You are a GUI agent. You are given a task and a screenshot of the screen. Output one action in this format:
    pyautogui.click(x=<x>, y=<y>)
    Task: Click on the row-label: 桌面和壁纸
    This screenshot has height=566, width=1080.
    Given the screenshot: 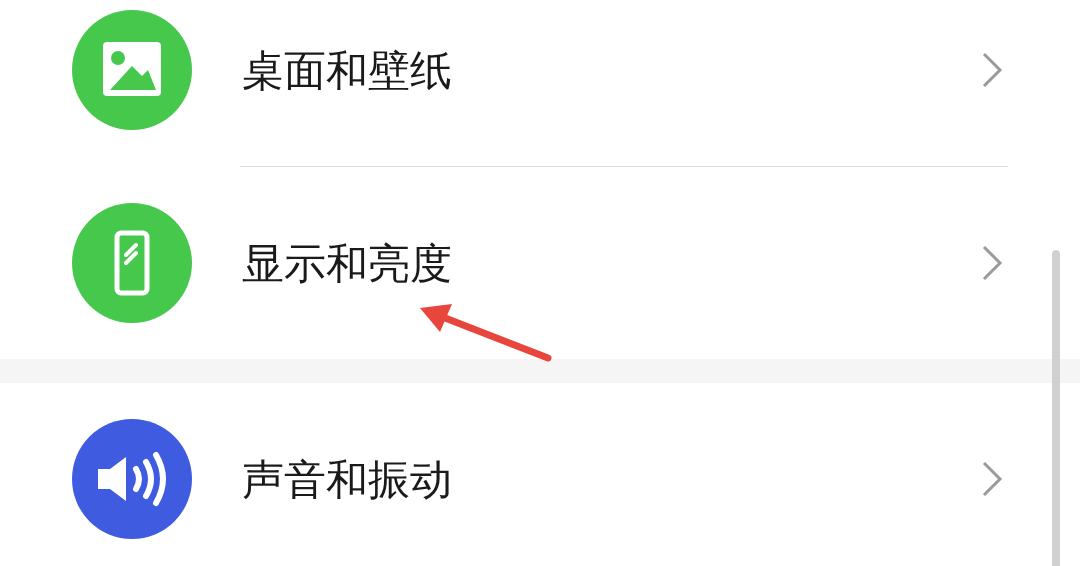 What is the action you would take?
    pyautogui.click(x=347, y=70)
    